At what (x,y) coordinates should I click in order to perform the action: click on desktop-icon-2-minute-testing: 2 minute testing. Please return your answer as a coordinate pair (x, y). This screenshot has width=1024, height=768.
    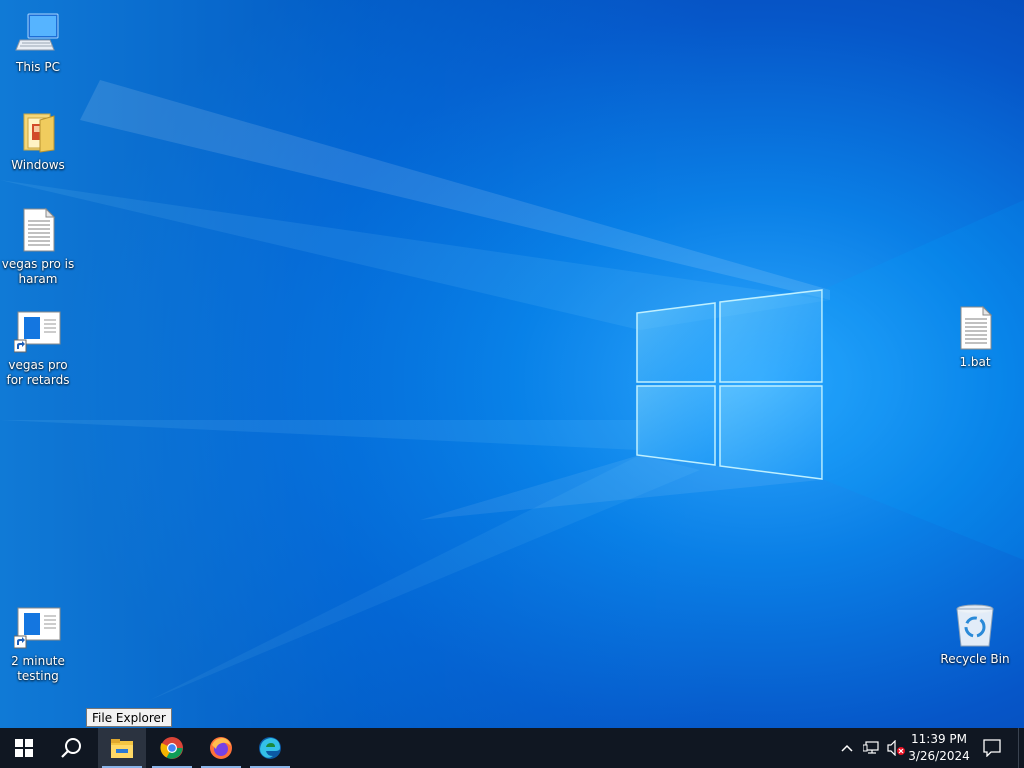
    Looking at the image, I should click on (38, 644).